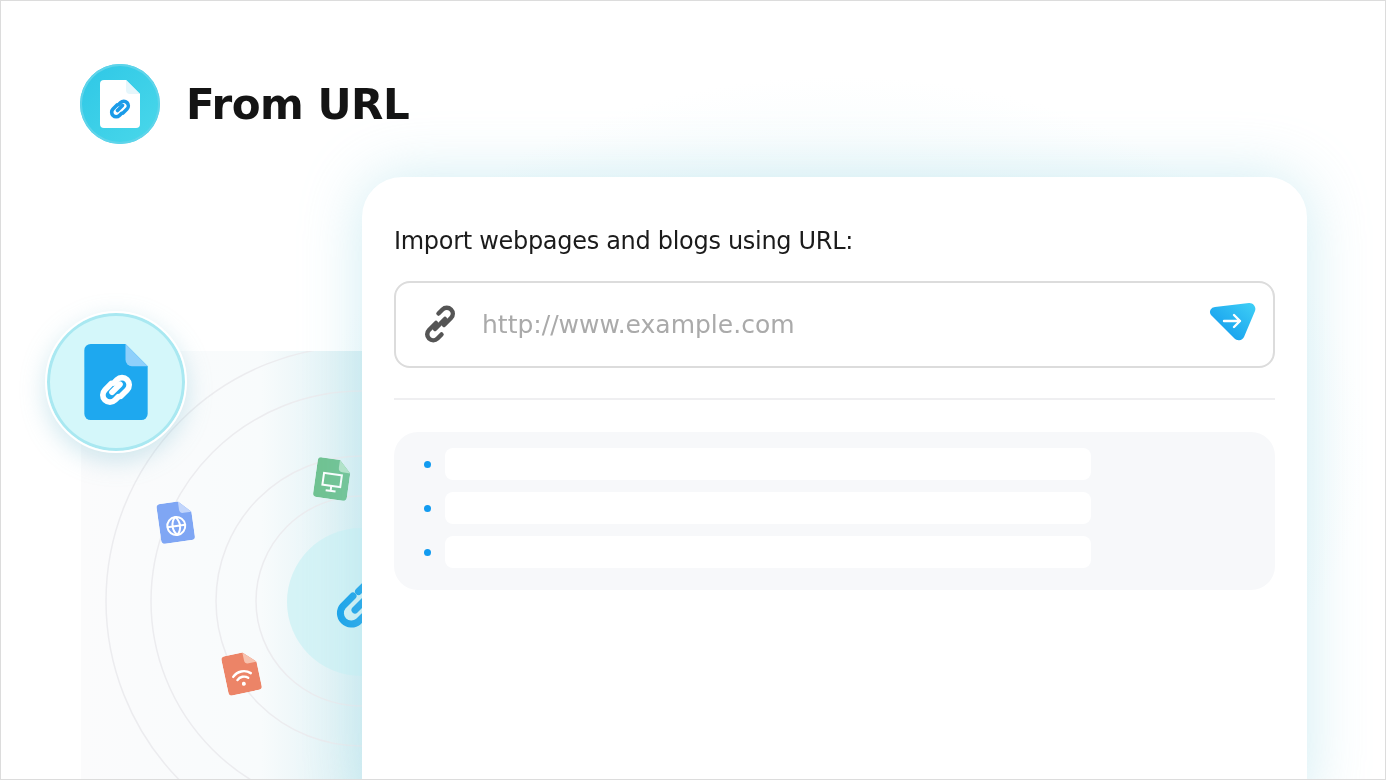 This screenshot has height=780, width=1386. What do you see at coordinates (834, 324) in the screenshot?
I see `url-input-field: http://www.example.com` at bounding box center [834, 324].